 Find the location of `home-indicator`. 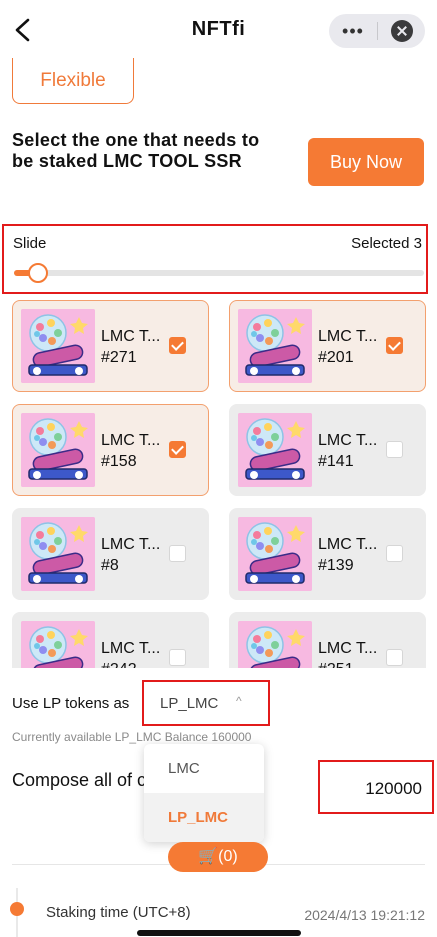

home-indicator is located at coordinates (219, 933).